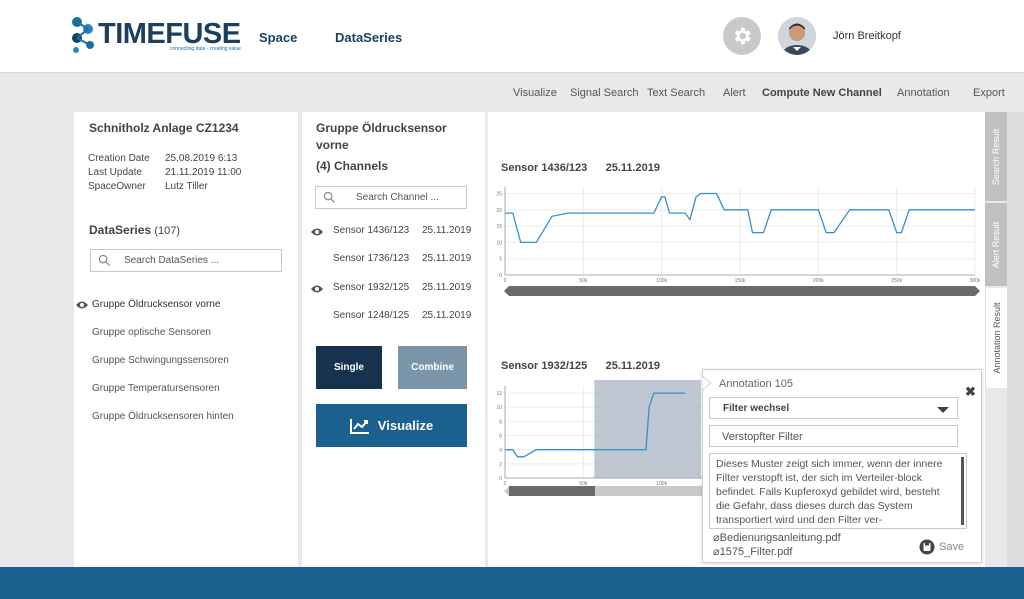 The width and height of the screenshot is (1024, 599). Describe the element at coordinates (544, 168) in the screenshot. I see `chart-1-sensor: Sensor 1436/123` at that location.